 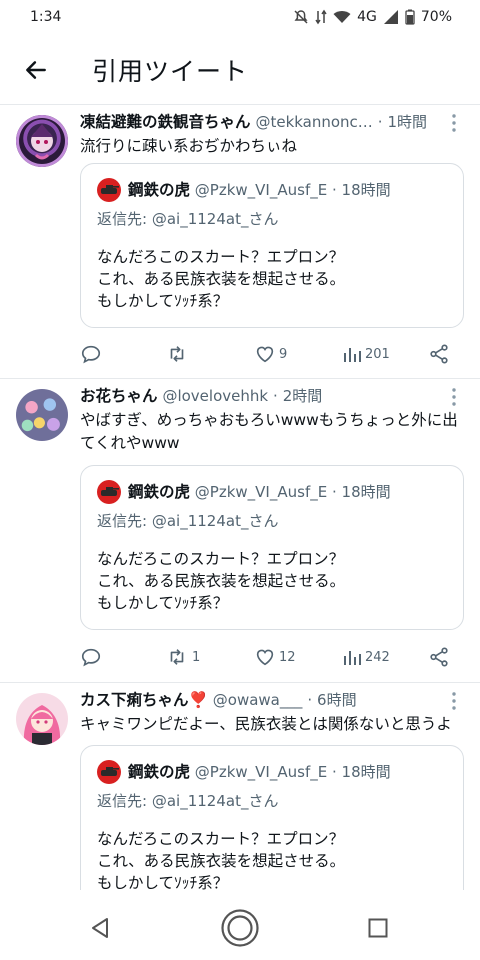 What do you see at coordinates (198, 700) in the screenshot?
I see `heart-emoji: ❣️` at bounding box center [198, 700].